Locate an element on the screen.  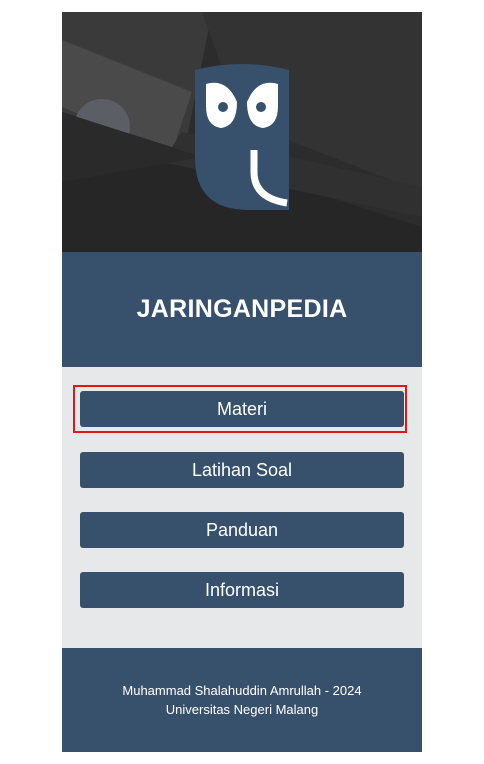
latihan-soal-button: Latihan Soal is located at coordinates (242, 470).